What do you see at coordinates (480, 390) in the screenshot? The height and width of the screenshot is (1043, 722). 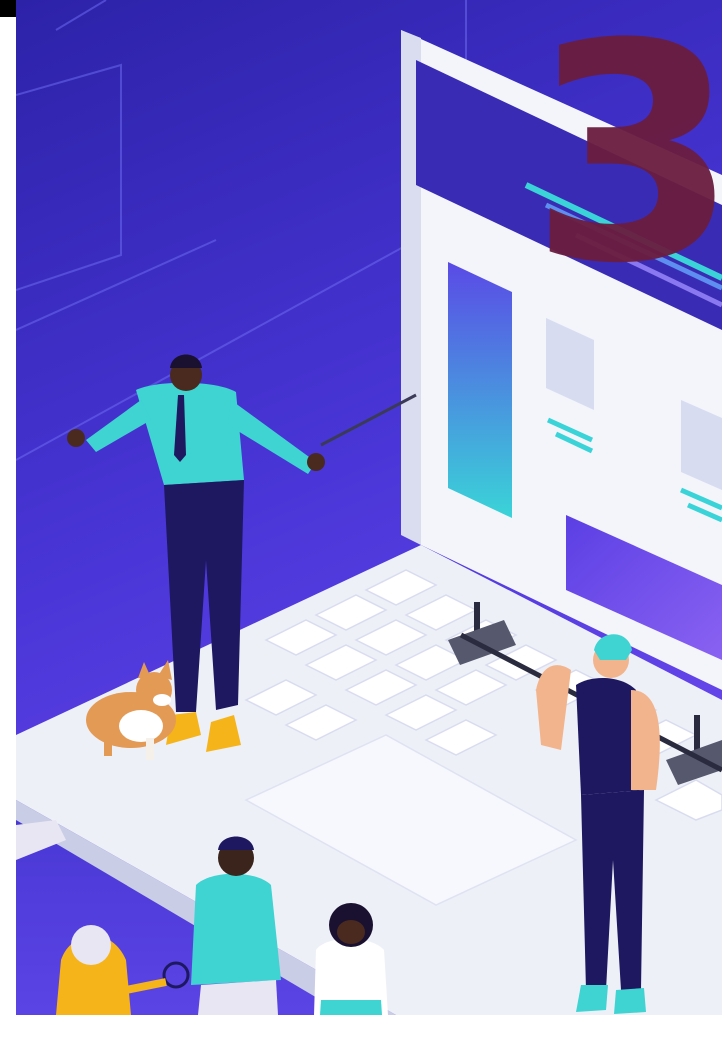 I see `screen-sidebar-bar` at bounding box center [480, 390].